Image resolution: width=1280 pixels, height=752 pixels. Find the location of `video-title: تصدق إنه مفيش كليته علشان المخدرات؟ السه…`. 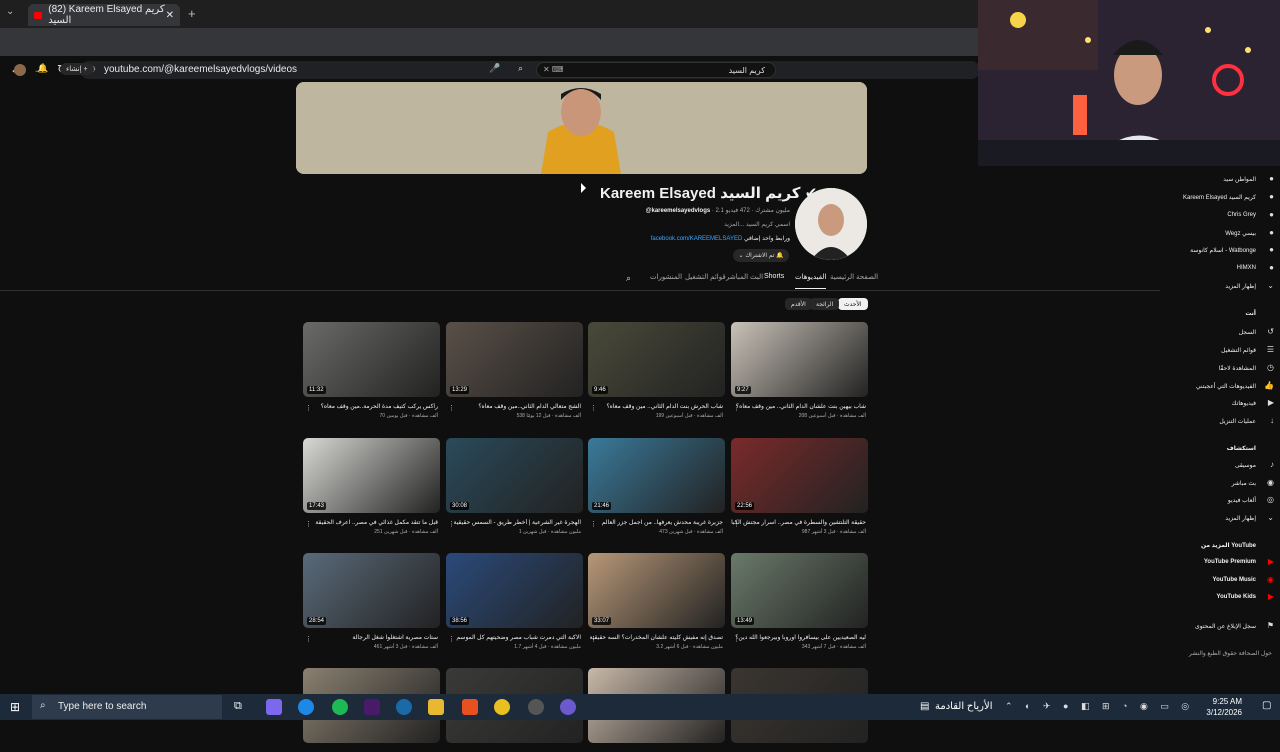

video-title: تصدق إنه مفيش كليته علشان المخدرات؟ السه… is located at coordinates (656, 637).